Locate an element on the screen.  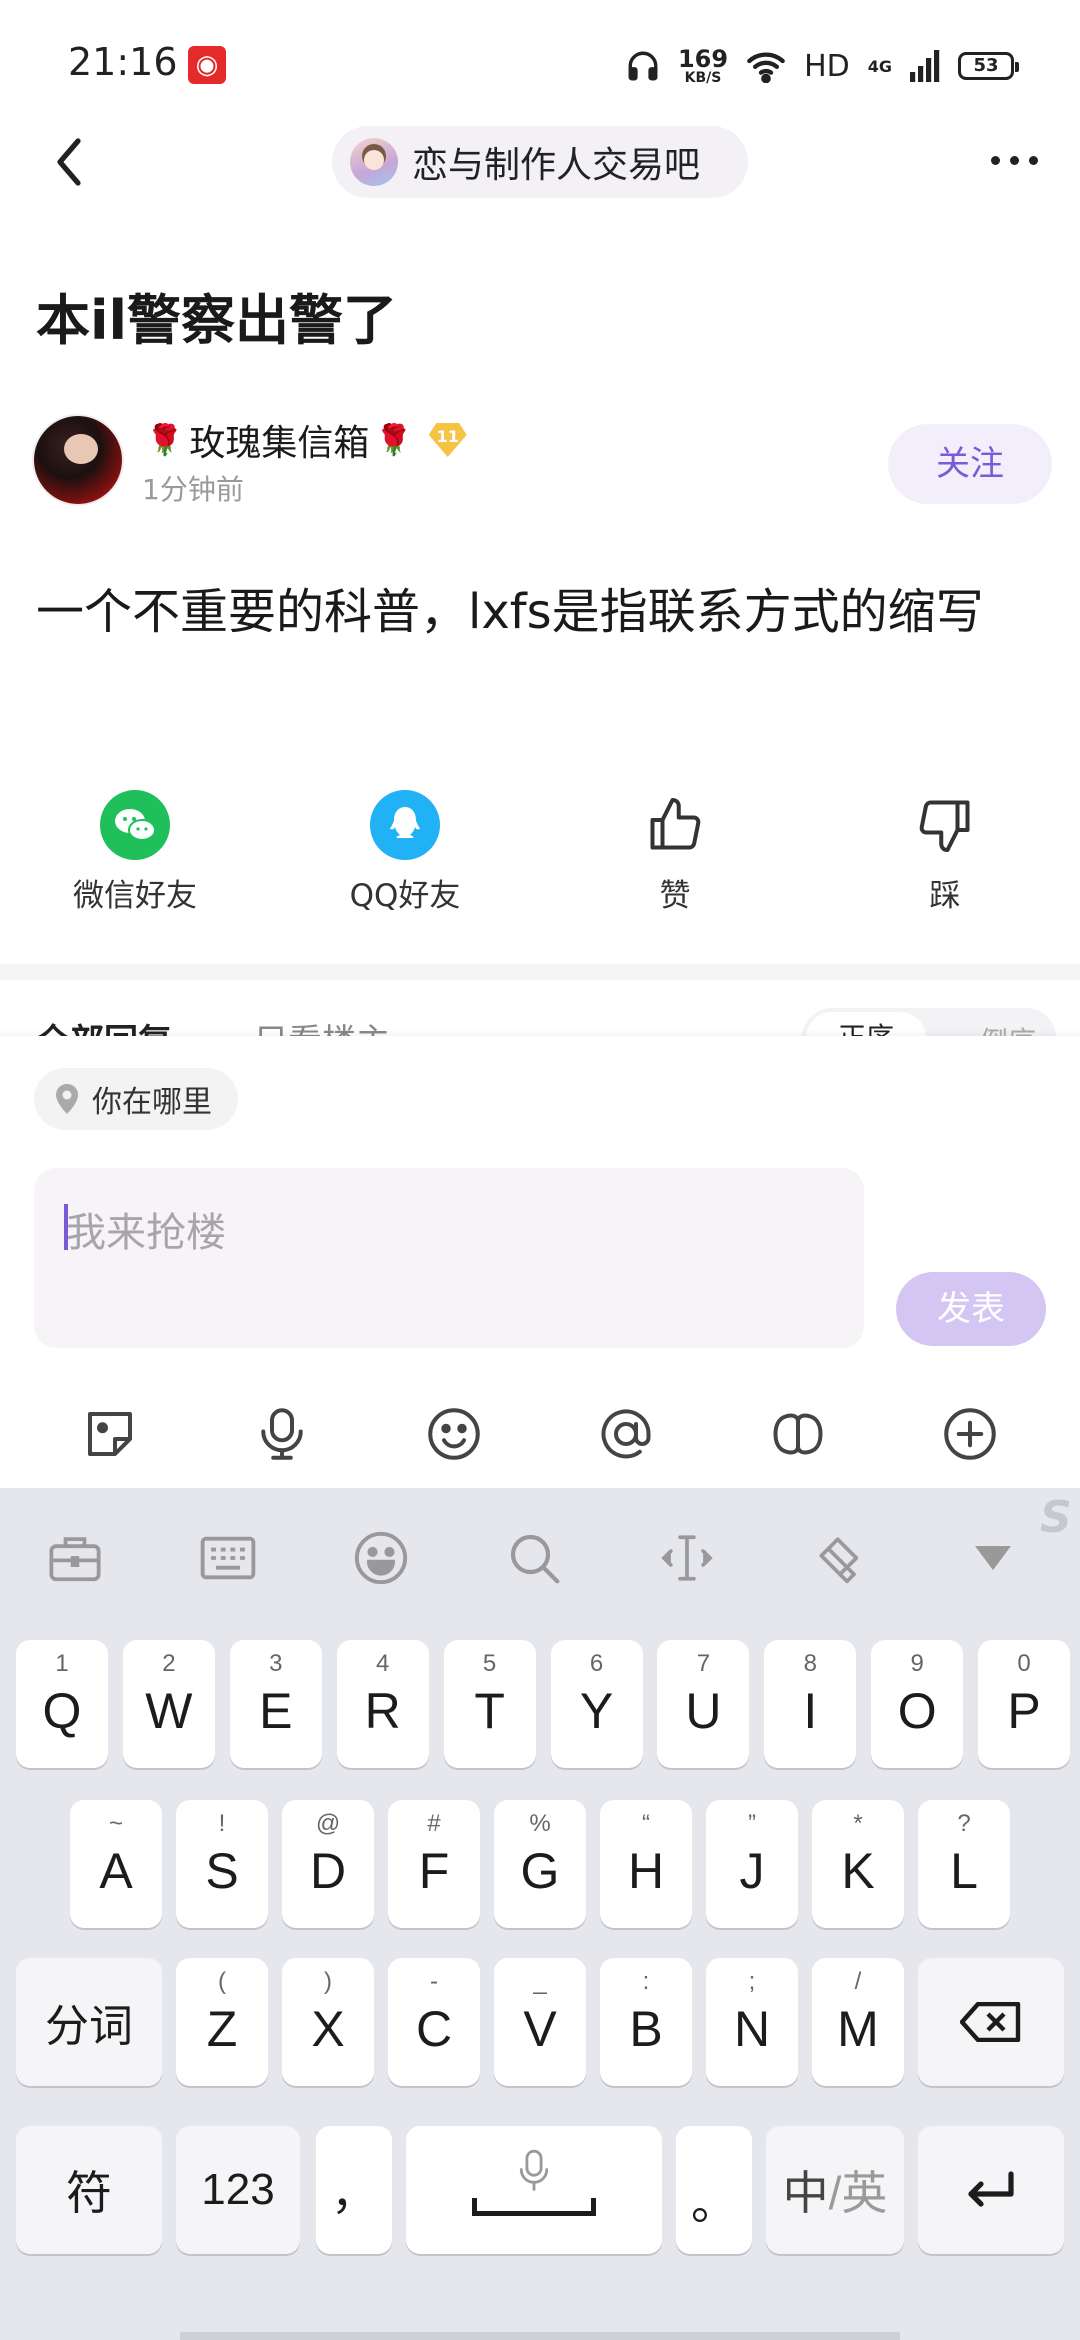
key-b: :B is located at coordinates (646, 2022).